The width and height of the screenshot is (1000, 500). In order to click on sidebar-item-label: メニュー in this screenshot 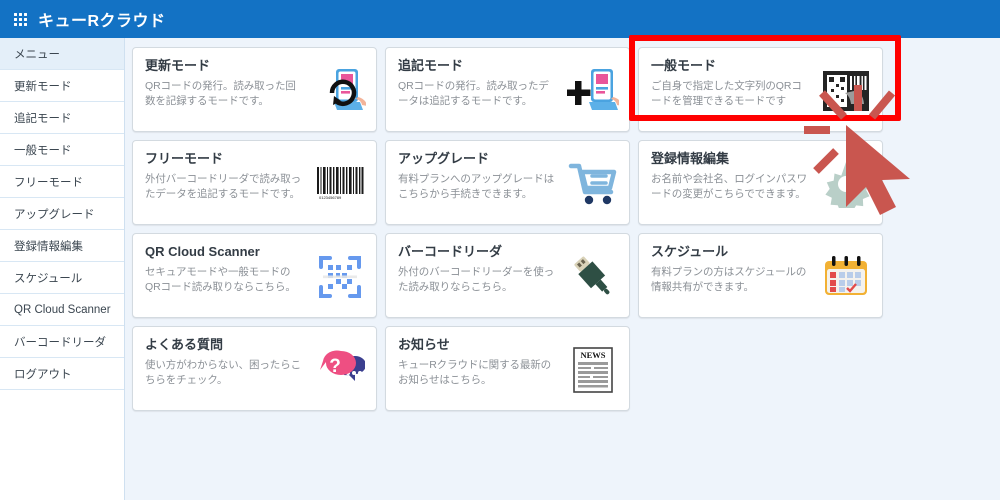, I will do `click(37, 54)`.